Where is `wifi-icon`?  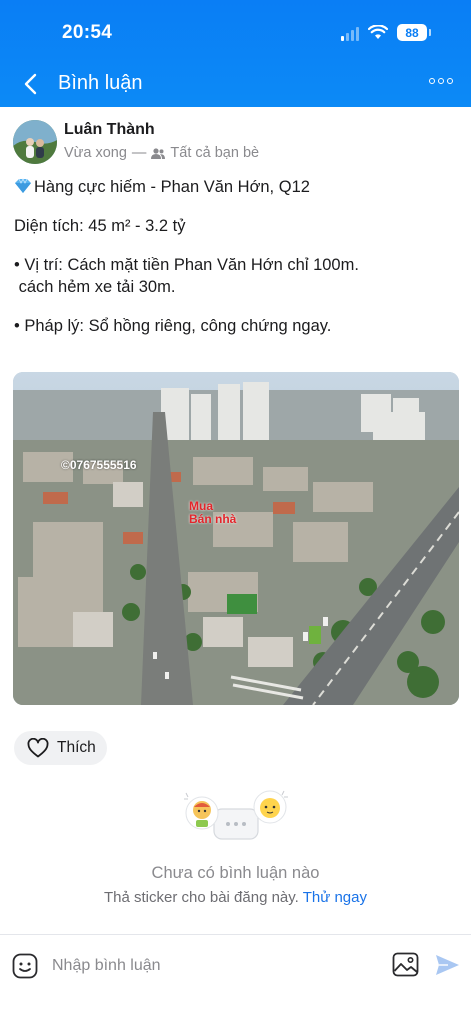 wifi-icon is located at coordinates (378, 32).